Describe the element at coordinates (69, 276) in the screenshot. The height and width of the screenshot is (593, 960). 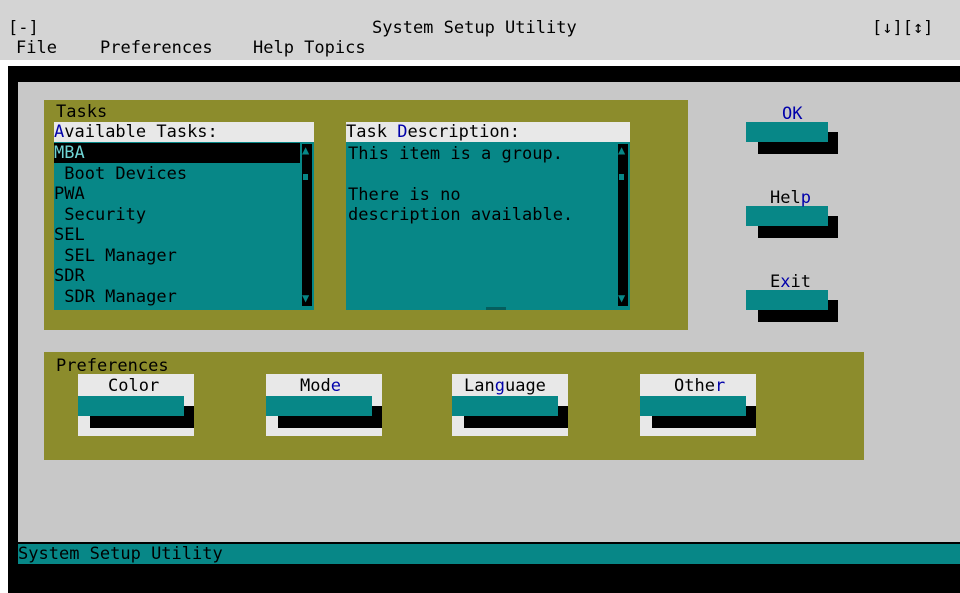
I see `list-item-sdr: SDR` at that location.